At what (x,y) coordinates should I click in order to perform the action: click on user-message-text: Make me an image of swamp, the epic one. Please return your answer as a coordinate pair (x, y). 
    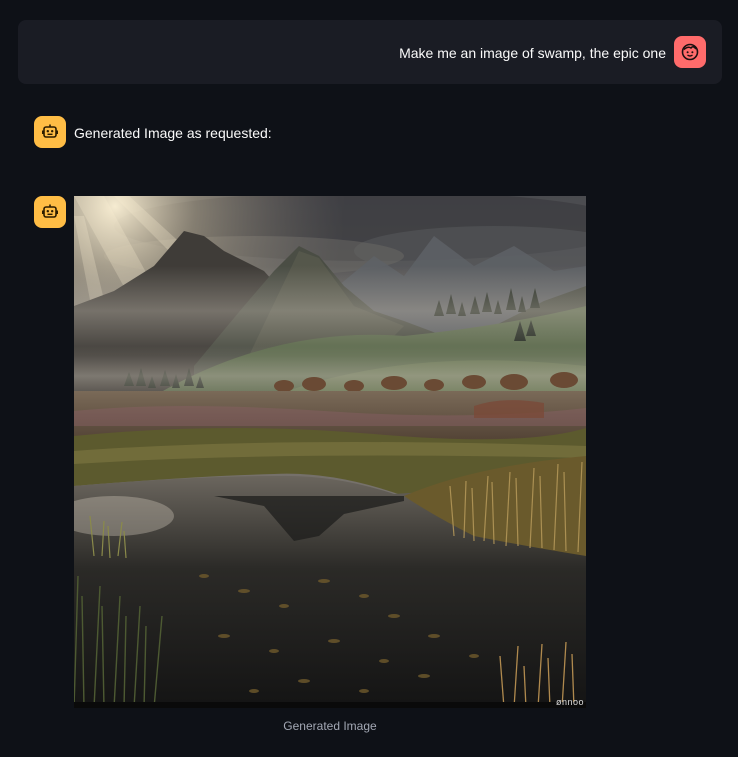
    Looking at the image, I should click on (532, 53).